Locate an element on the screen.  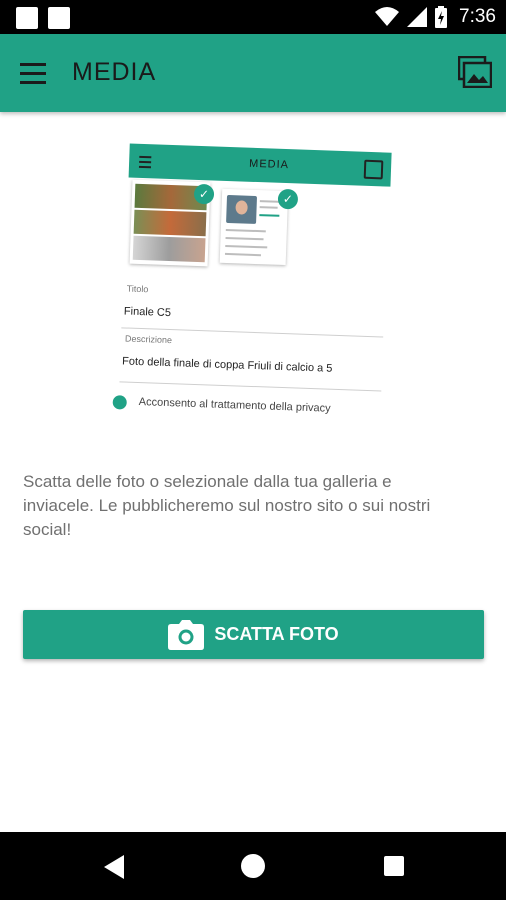
illustration-title: MEDIA is located at coordinates (269, 164).